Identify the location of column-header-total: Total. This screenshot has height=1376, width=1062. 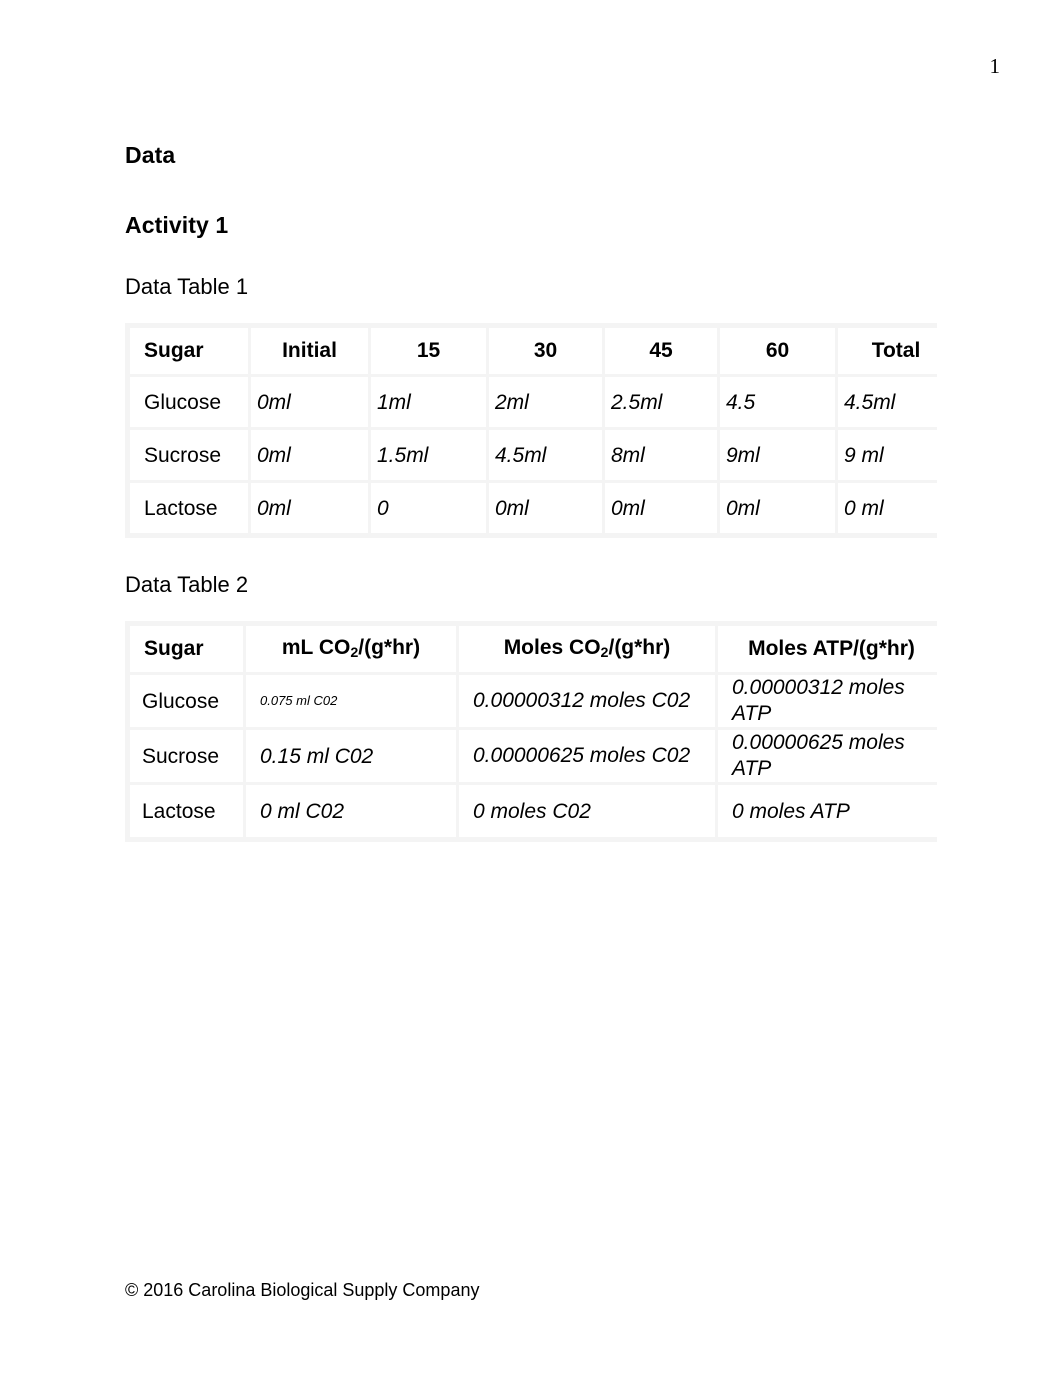
(896, 351).